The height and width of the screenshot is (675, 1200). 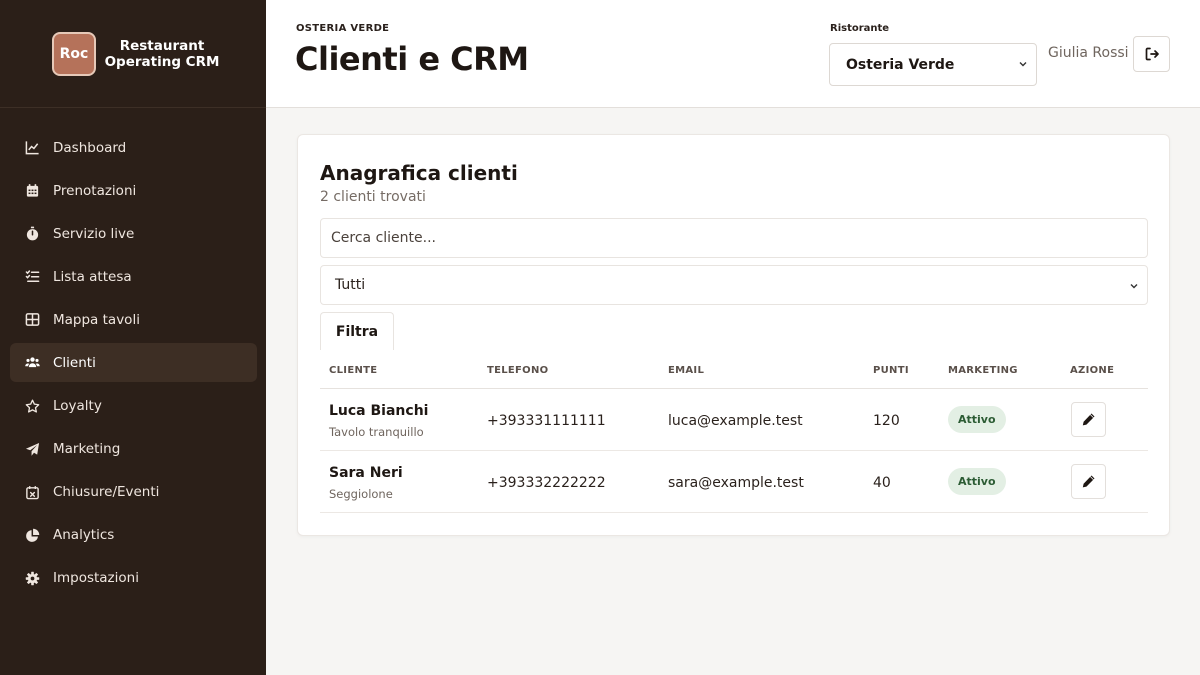 What do you see at coordinates (96, 578) in the screenshot?
I see `sidebar-item-label: Impostazioni` at bounding box center [96, 578].